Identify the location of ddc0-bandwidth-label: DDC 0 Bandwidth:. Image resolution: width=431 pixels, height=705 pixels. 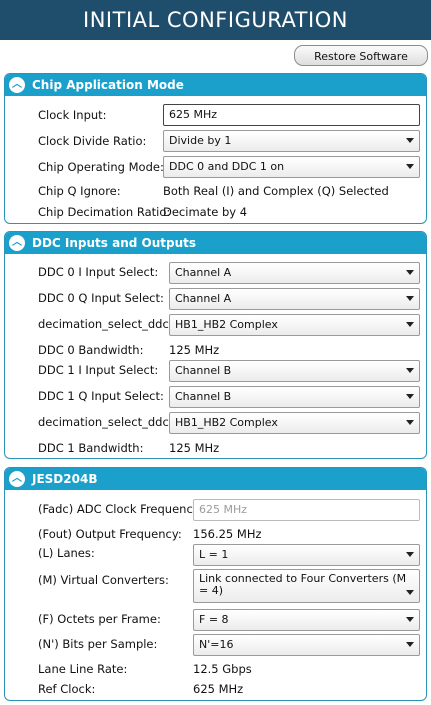
(91, 350).